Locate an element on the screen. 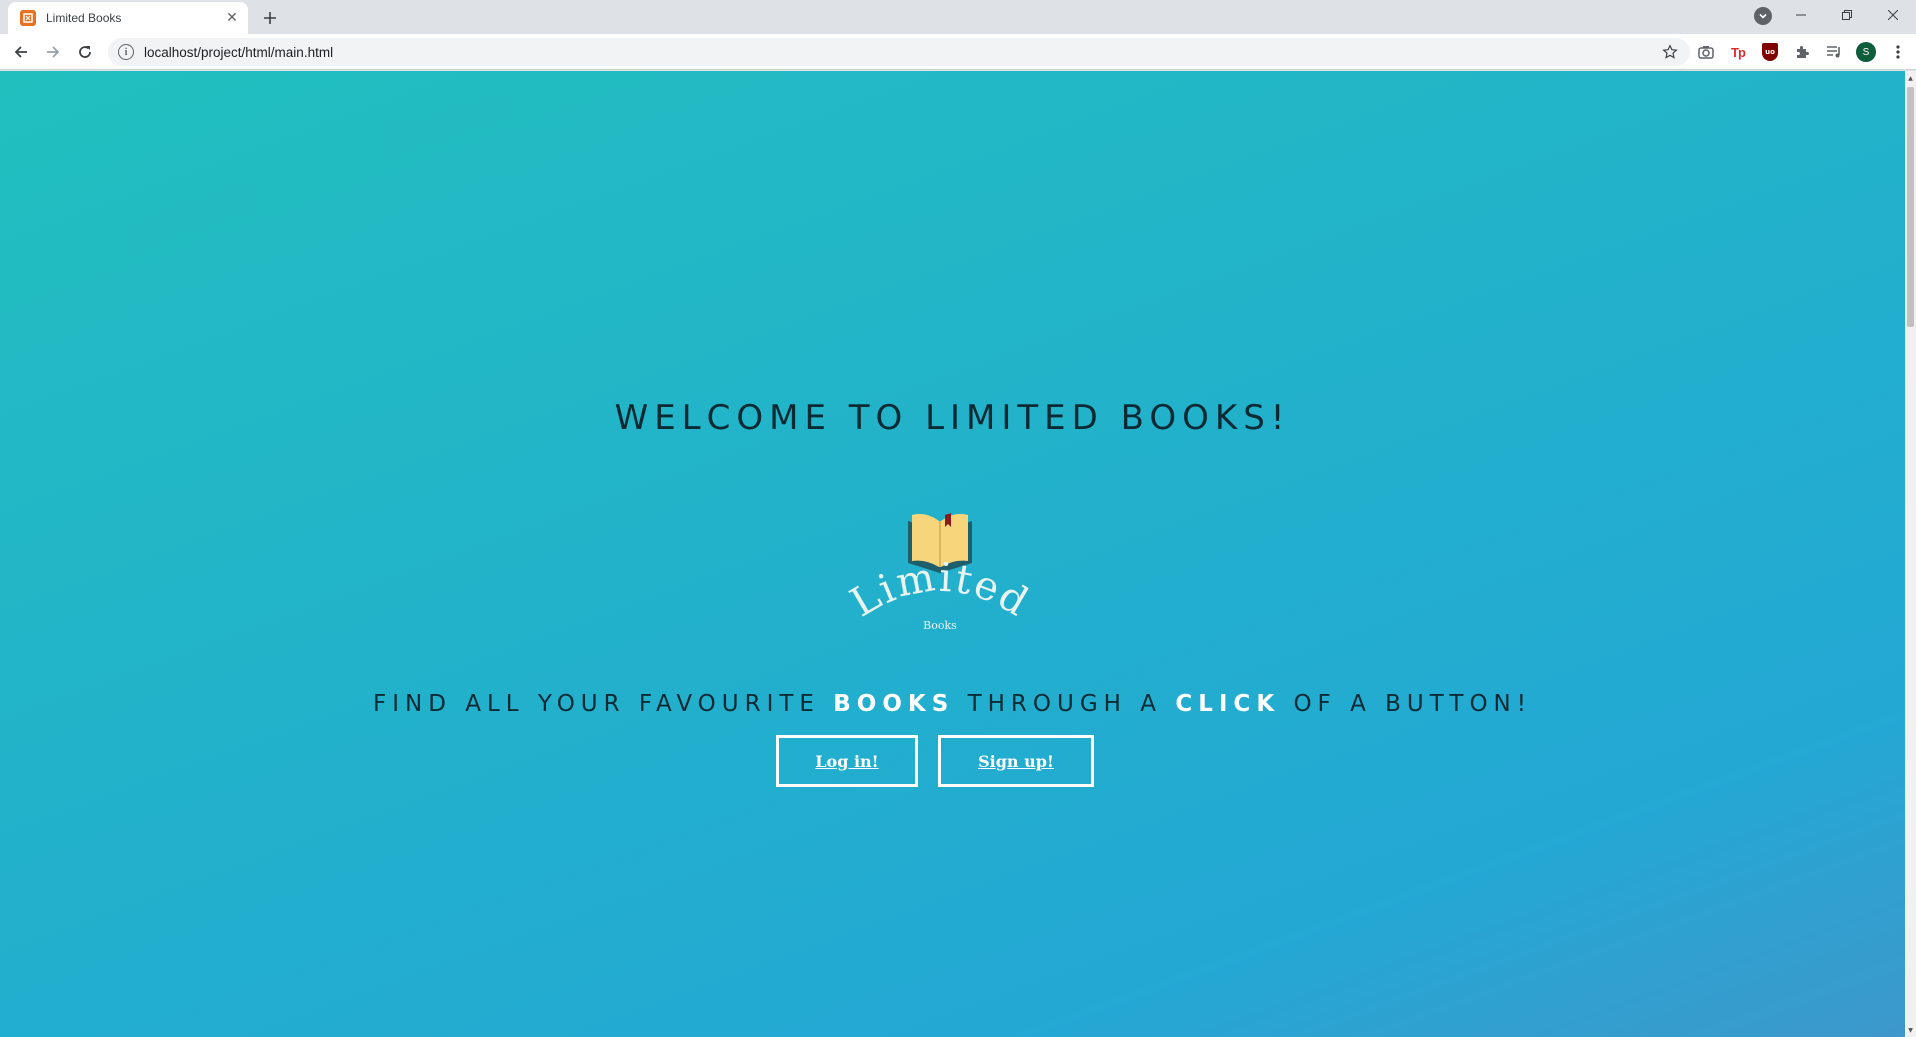  logo-subtitle: Books is located at coordinates (940, 625).